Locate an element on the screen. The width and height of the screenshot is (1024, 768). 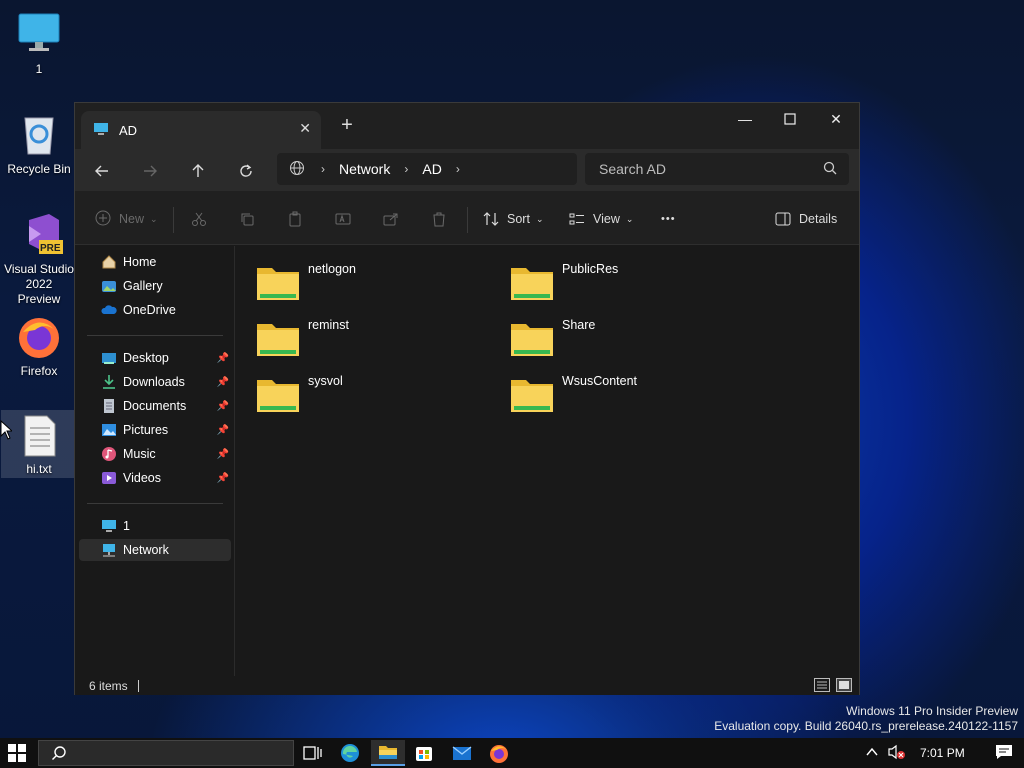
new-label: New is located at coordinates (132, 219).